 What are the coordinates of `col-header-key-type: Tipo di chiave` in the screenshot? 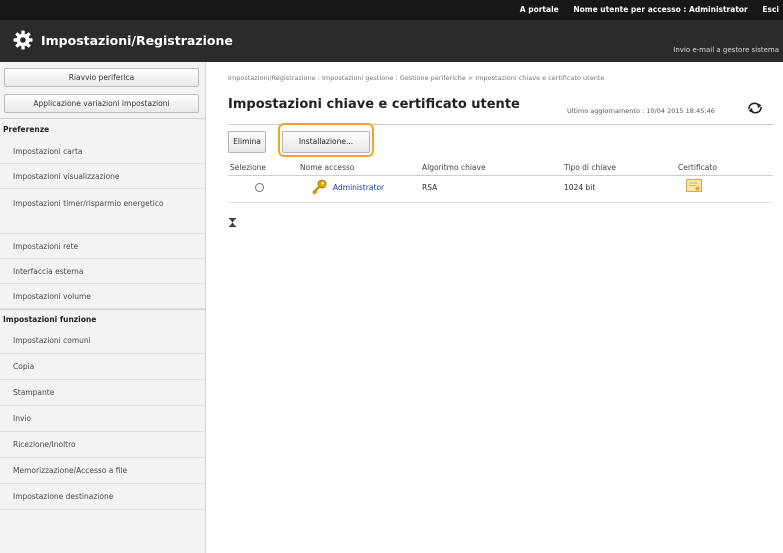 It's located at (590, 167).